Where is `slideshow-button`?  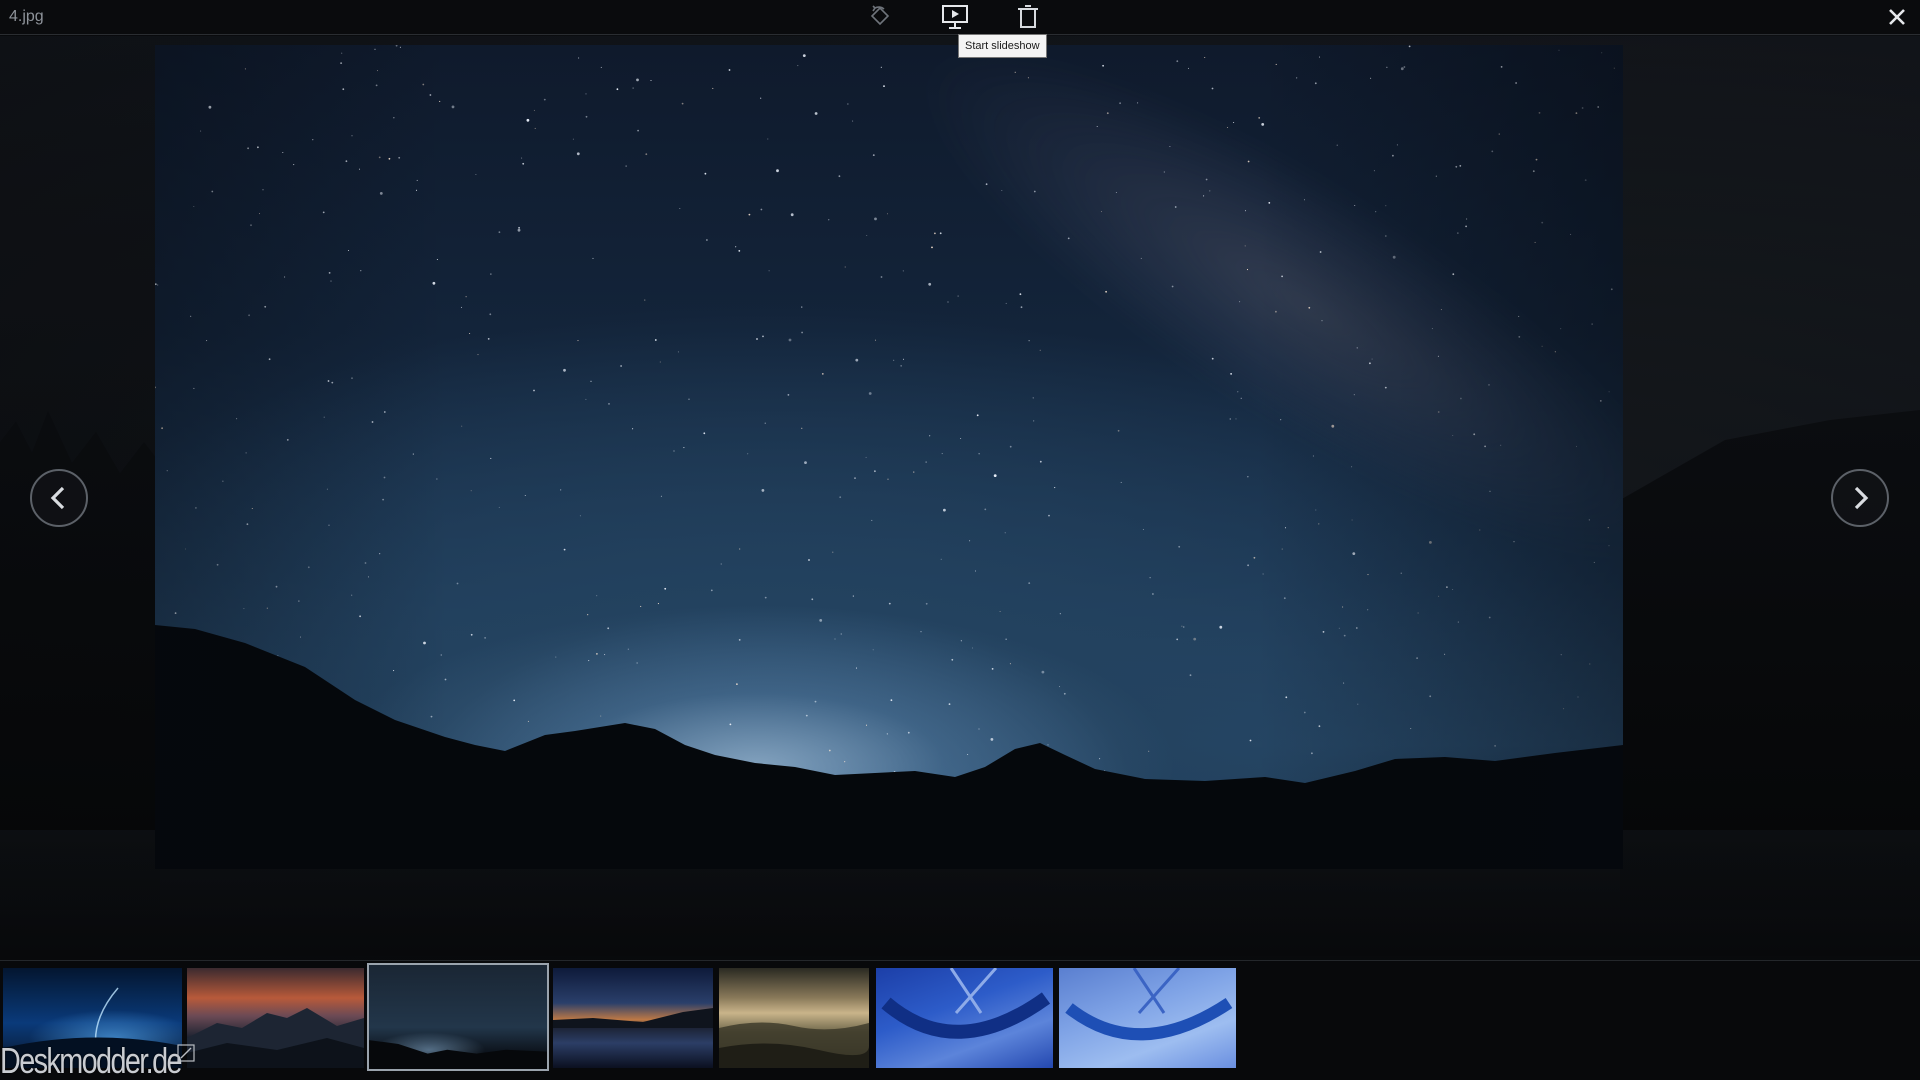
slideshow-button is located at coordinates (955, 17).